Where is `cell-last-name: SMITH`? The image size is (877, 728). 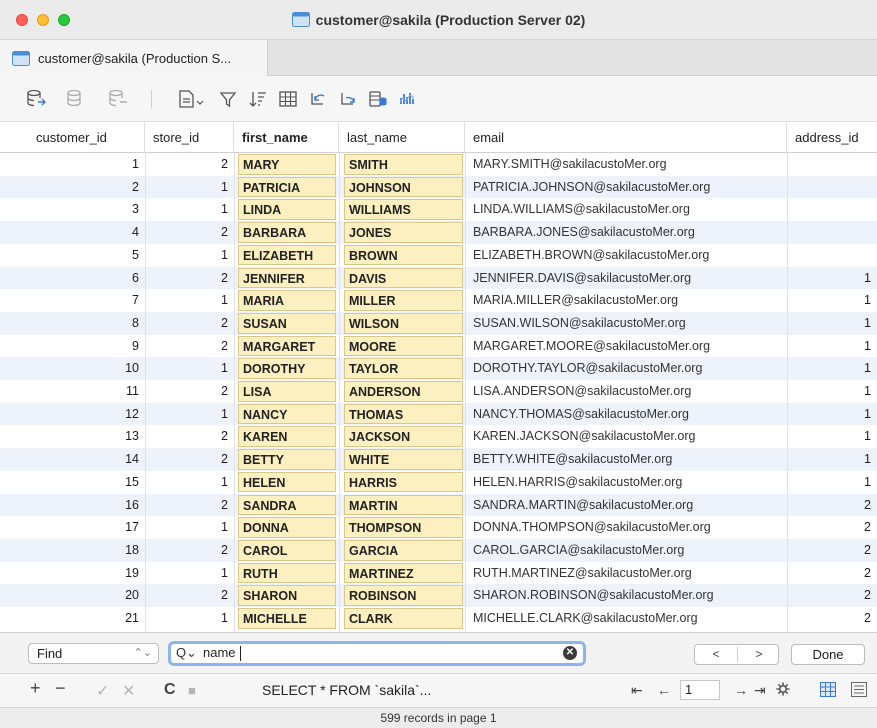
cell-last-name: SMITH is located at coordinates (403, 164).